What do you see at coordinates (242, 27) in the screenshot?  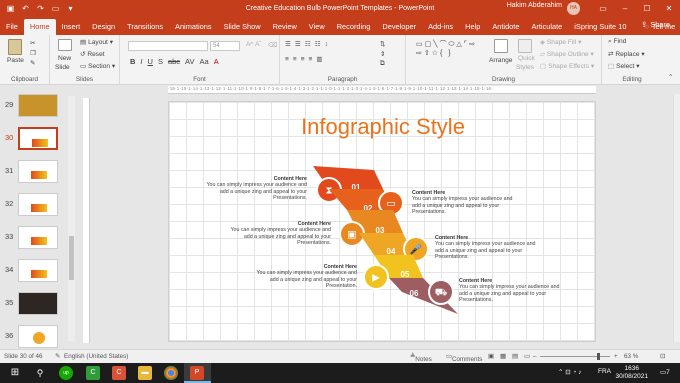 I see `tab-slide-show: Slide Show` at bounding box center [242, 27].